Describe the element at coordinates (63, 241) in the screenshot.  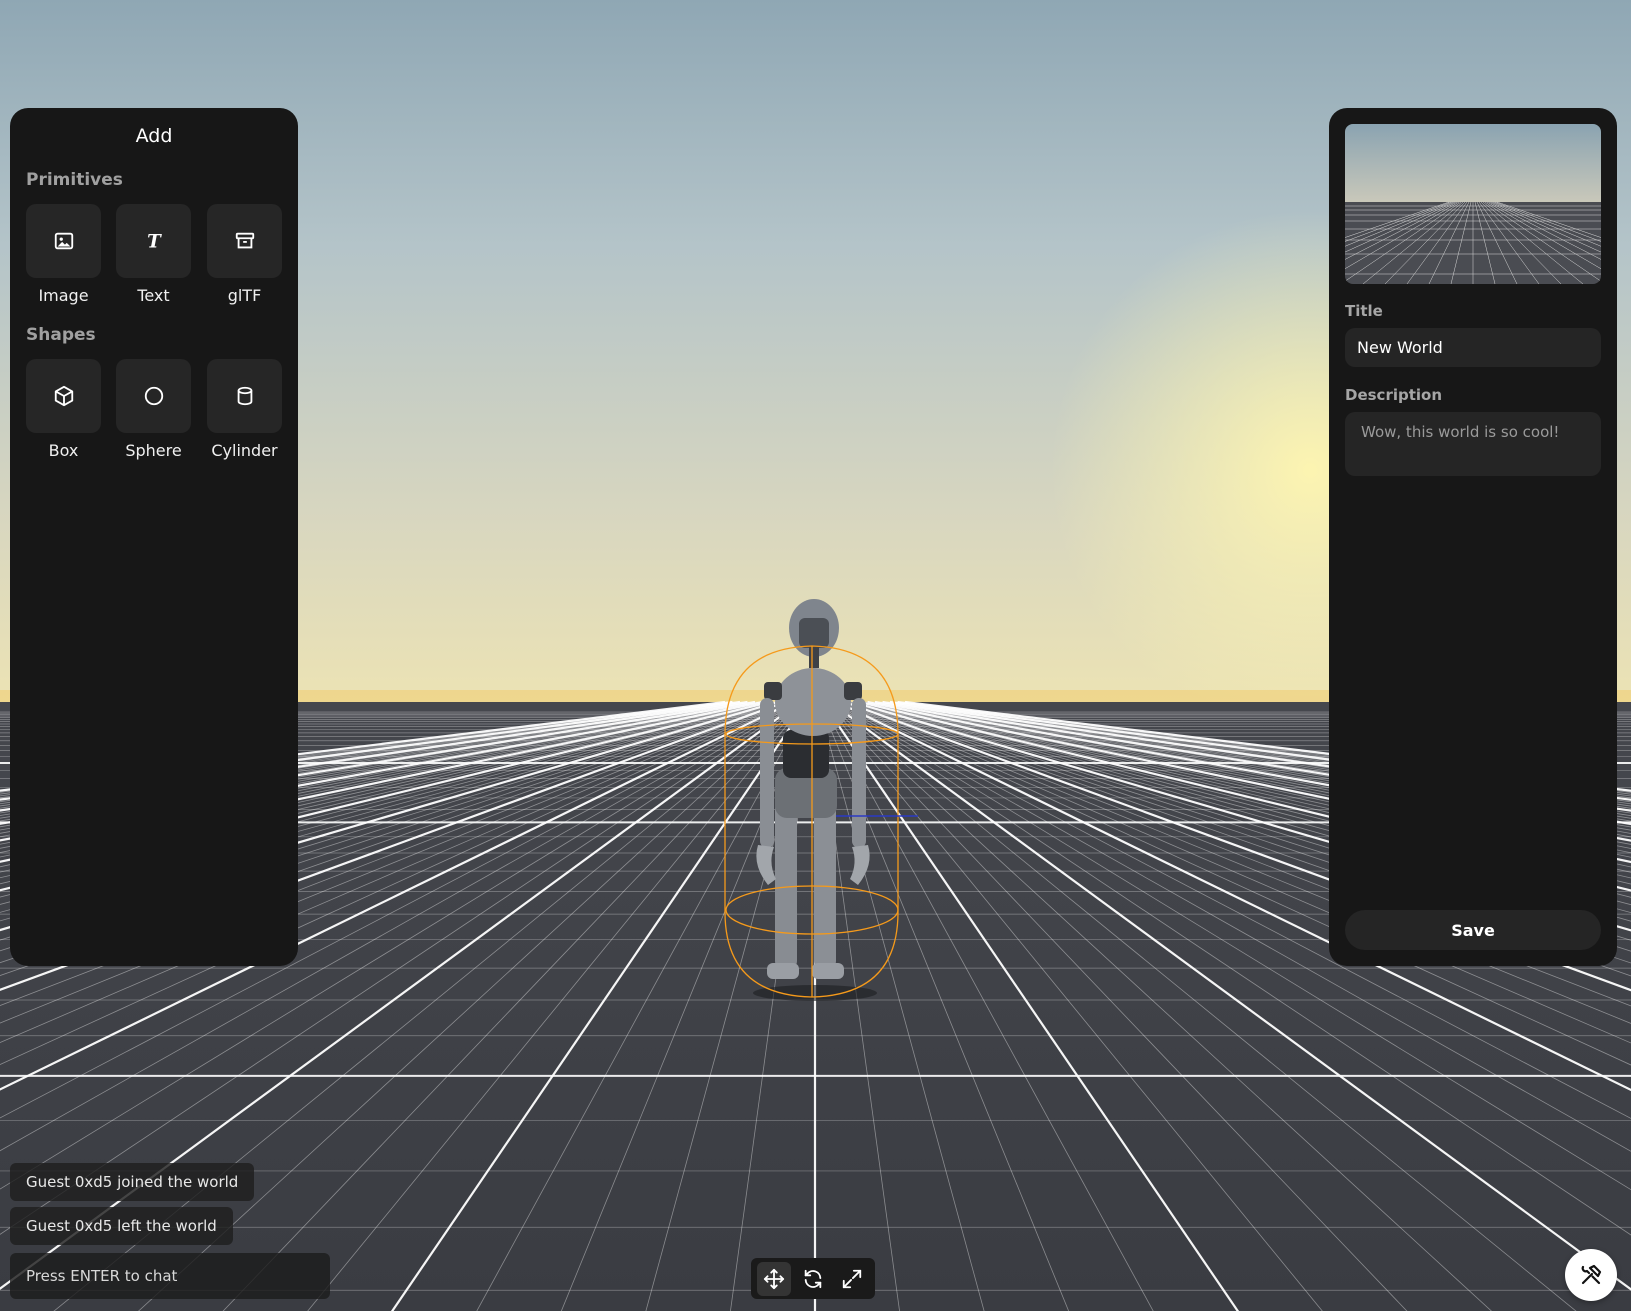
I see `image-icon` at that location.